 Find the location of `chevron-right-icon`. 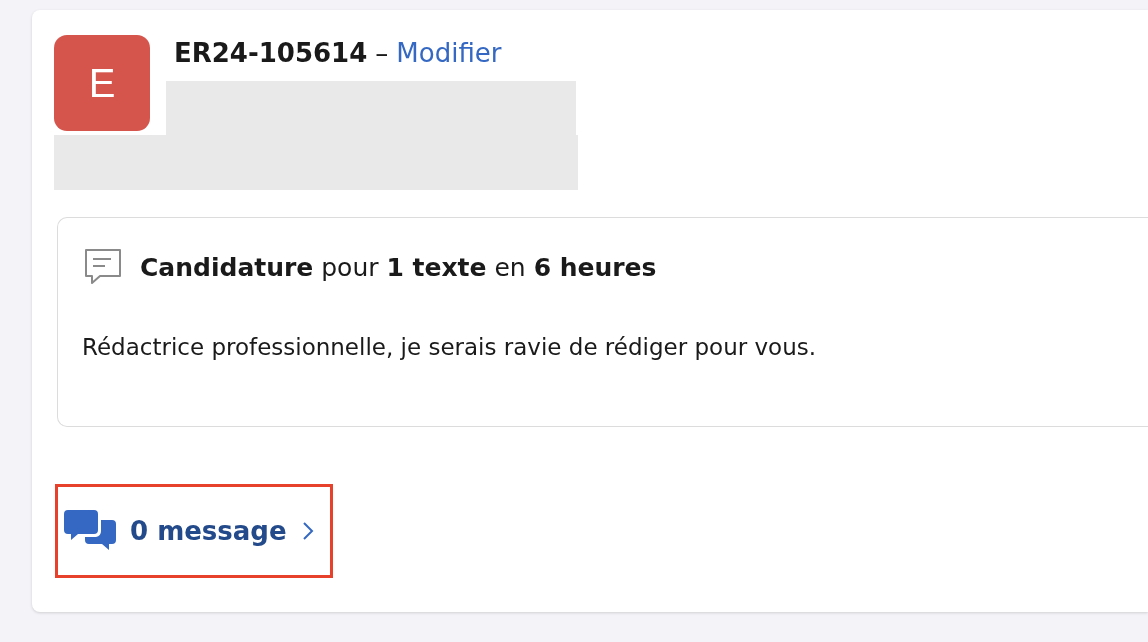

chevron-right-icon is located at coordinates (307, 531).